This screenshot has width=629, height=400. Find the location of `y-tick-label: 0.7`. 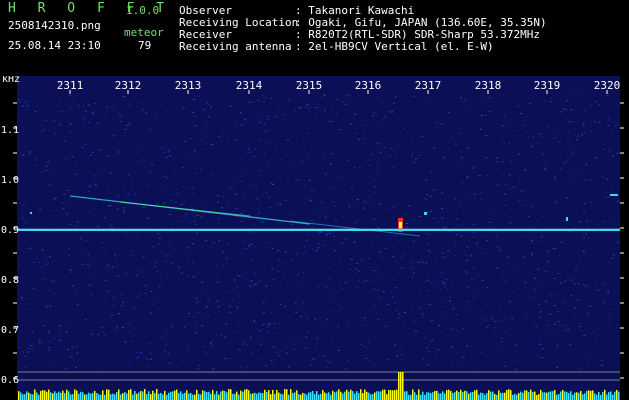

y-tick-label: 0.7 is located at coordinates (10, 330).